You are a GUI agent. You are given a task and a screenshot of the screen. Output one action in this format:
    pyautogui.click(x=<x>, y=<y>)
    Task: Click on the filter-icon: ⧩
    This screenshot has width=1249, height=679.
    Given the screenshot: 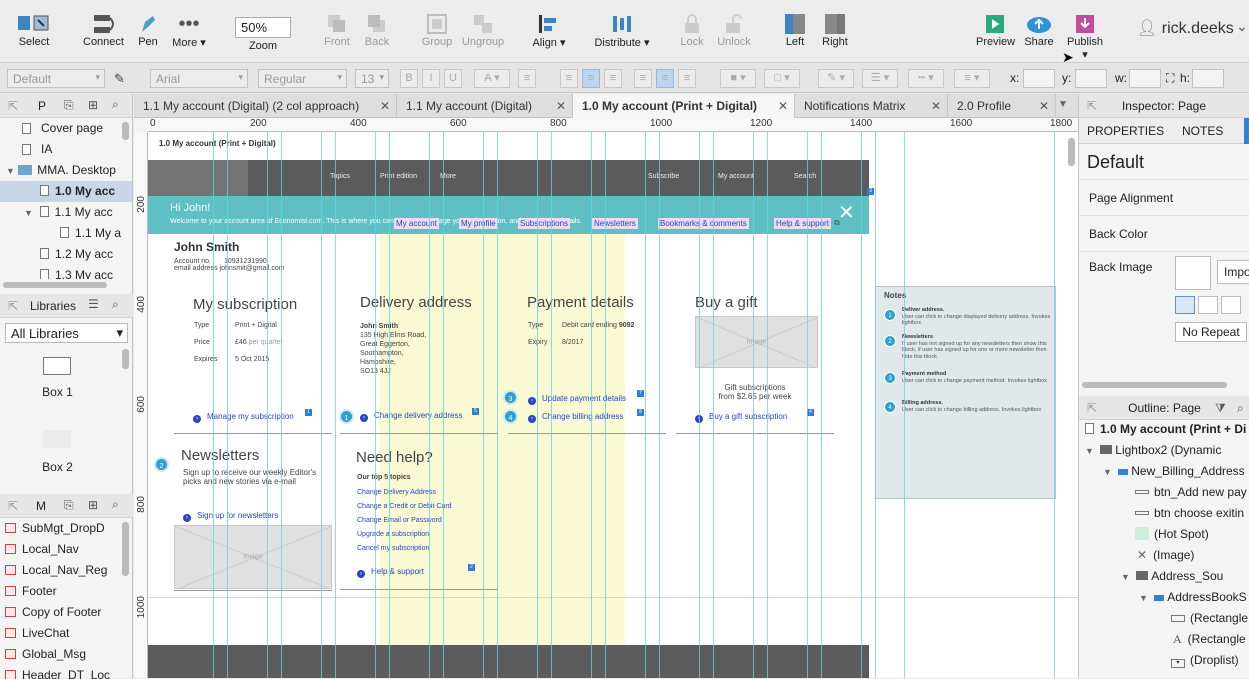 What is the action you would take?
    pyautogui.click(x=1220, y=408)
    